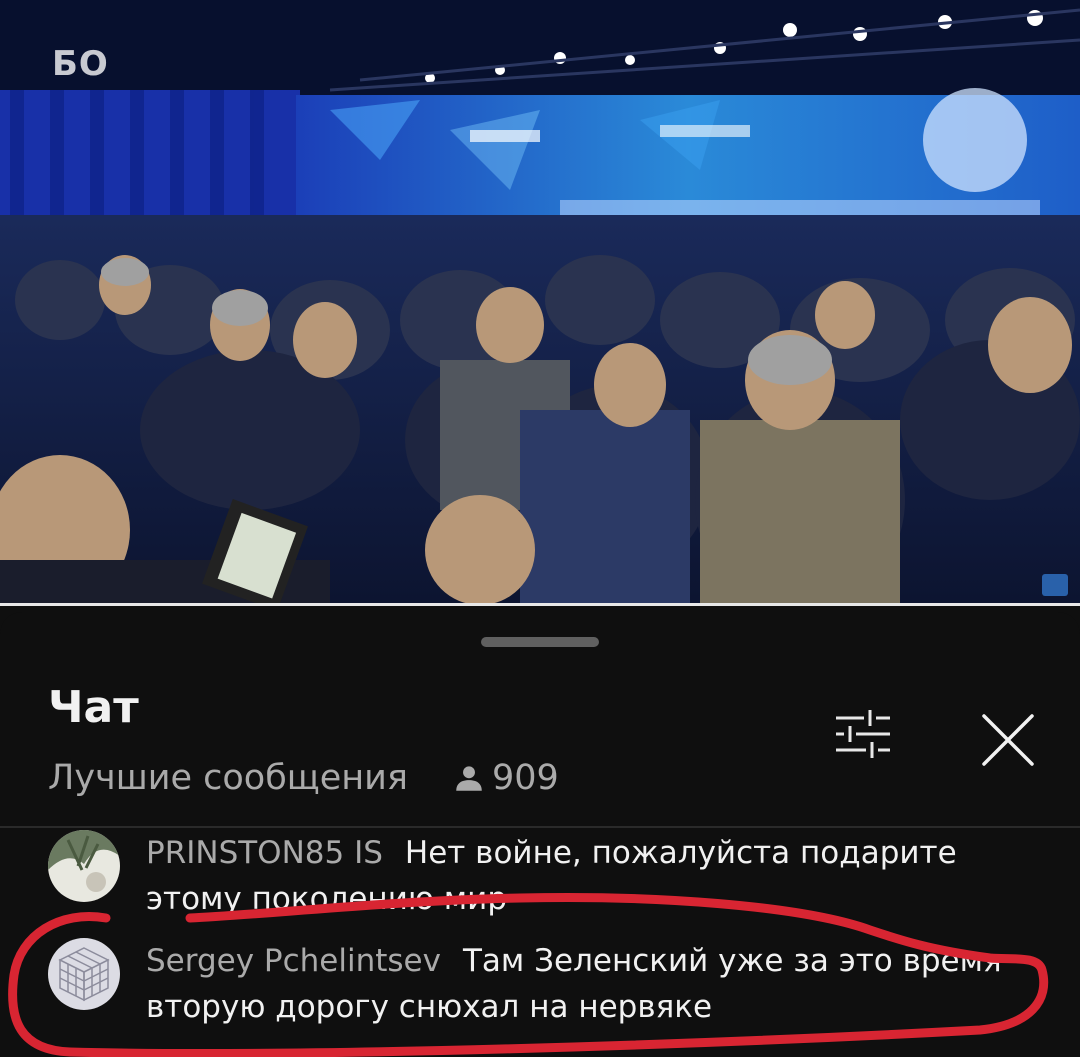 Image resolution: width=1080 pixels, height=1057 pixels. Describe the element at coordinates (80, 64) in the screenshot. I see `channel-watermark: БО` at that location.